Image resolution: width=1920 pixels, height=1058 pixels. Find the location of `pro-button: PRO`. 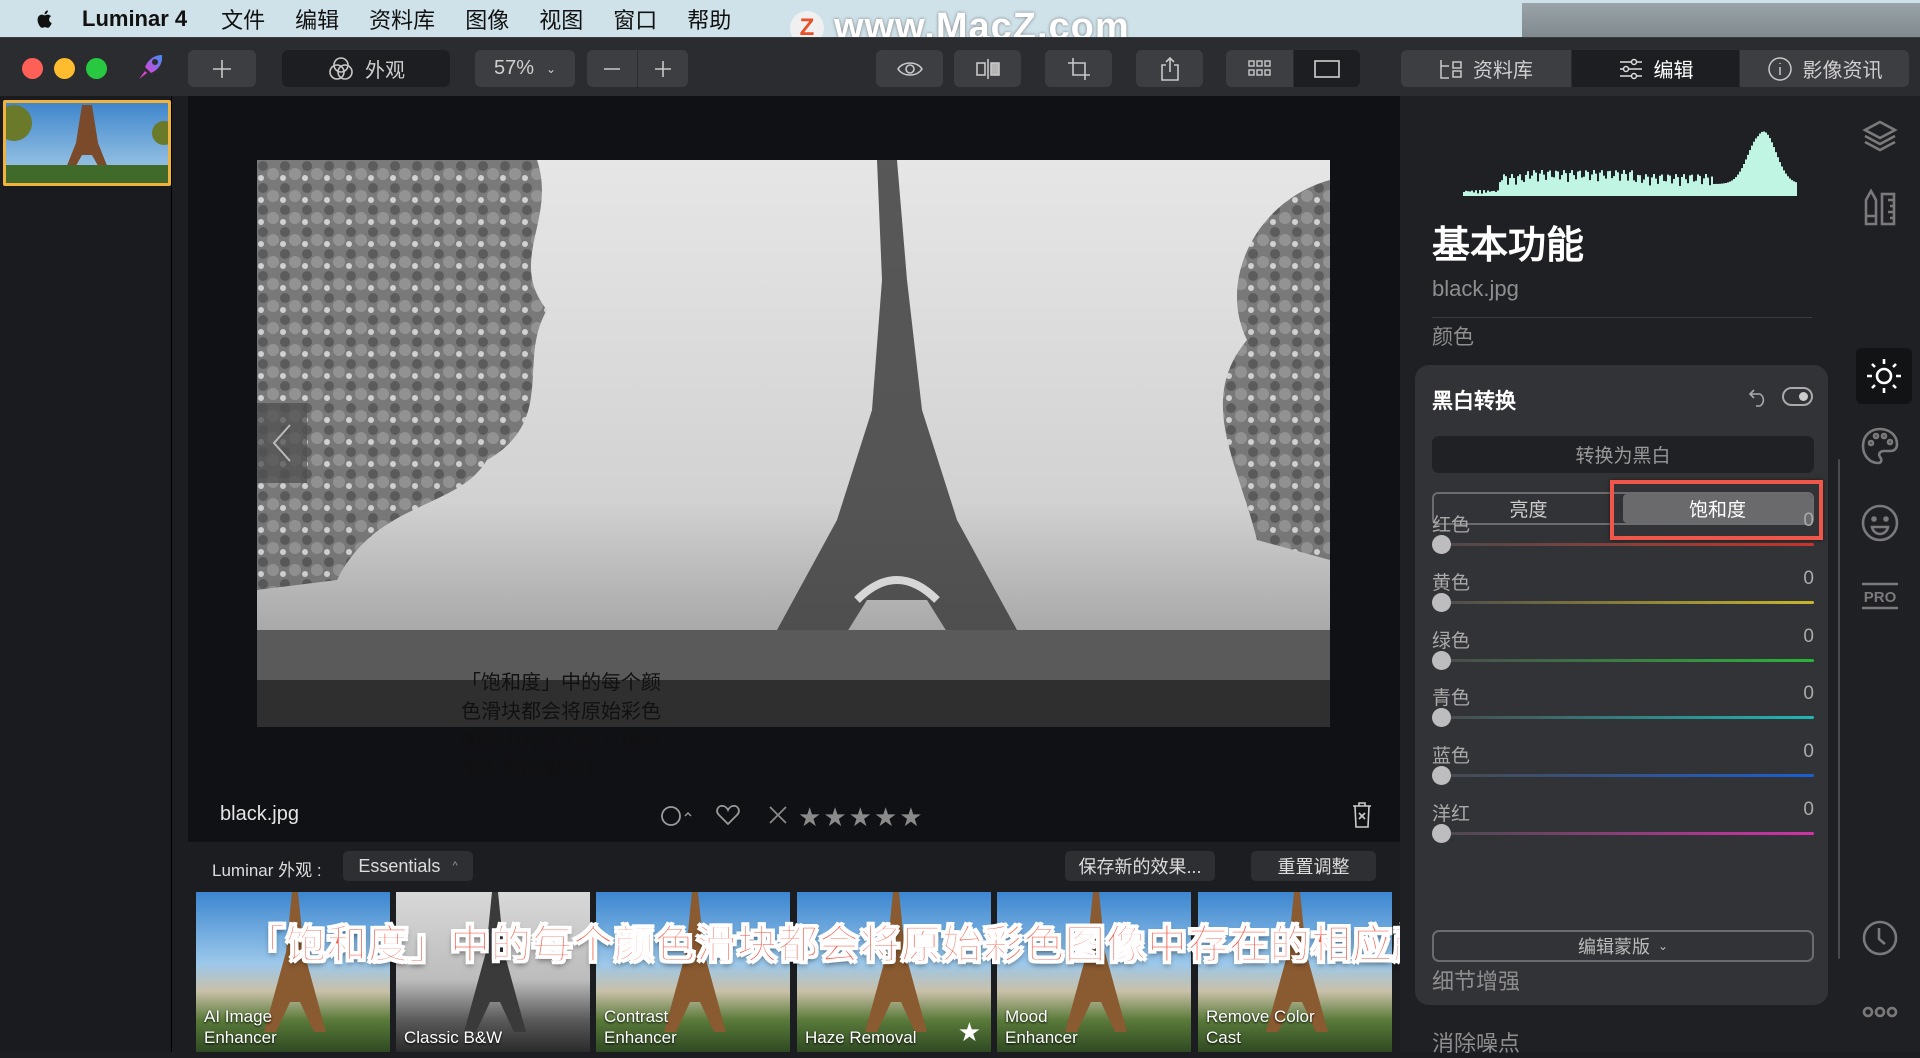

pro-button: PRO is located at coordinates (1880, 596).